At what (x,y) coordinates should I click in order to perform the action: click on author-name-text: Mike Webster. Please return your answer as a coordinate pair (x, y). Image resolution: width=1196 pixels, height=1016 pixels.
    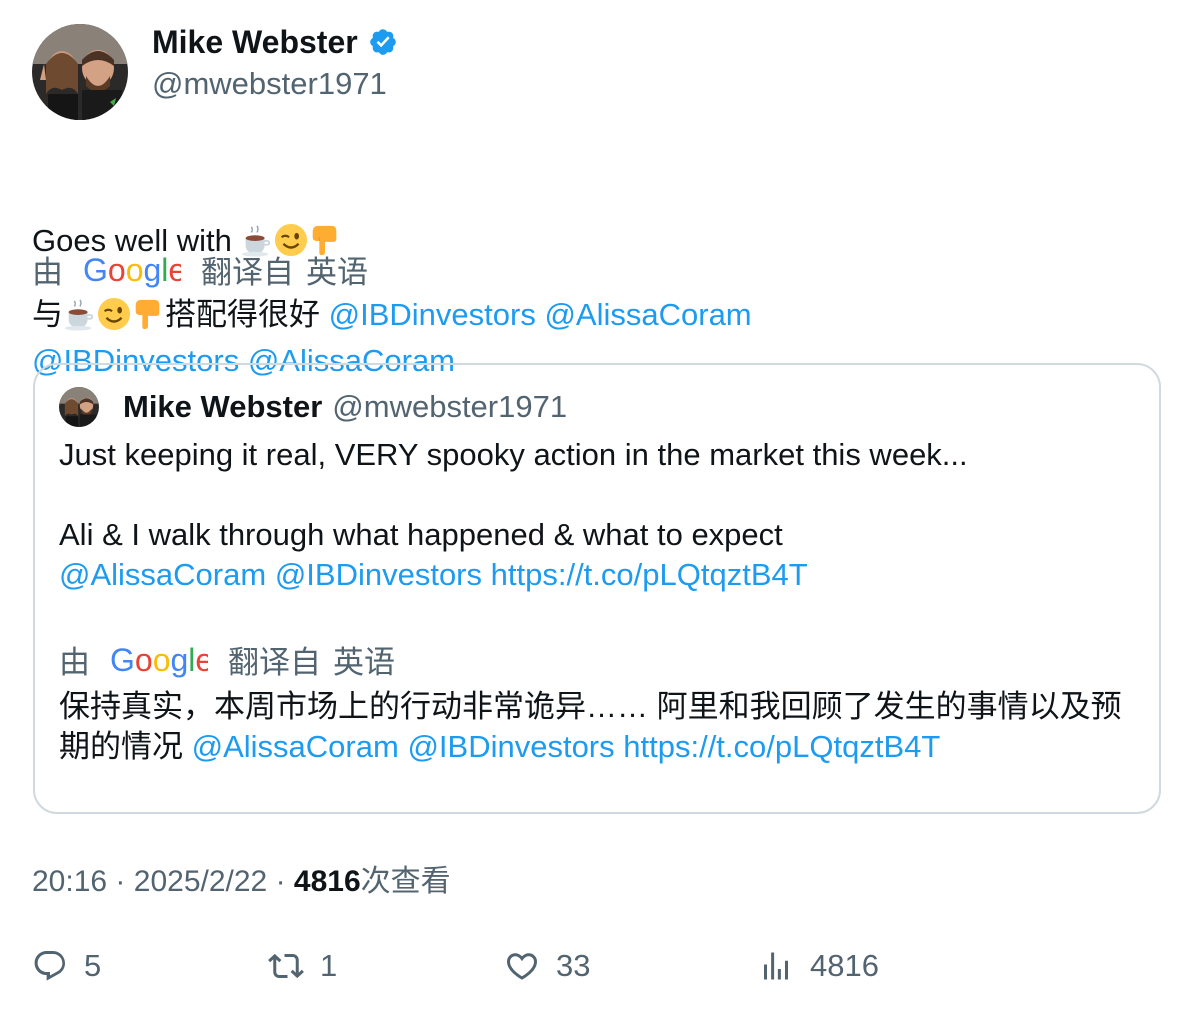
    Looking at the image, I should click on (255, 42).